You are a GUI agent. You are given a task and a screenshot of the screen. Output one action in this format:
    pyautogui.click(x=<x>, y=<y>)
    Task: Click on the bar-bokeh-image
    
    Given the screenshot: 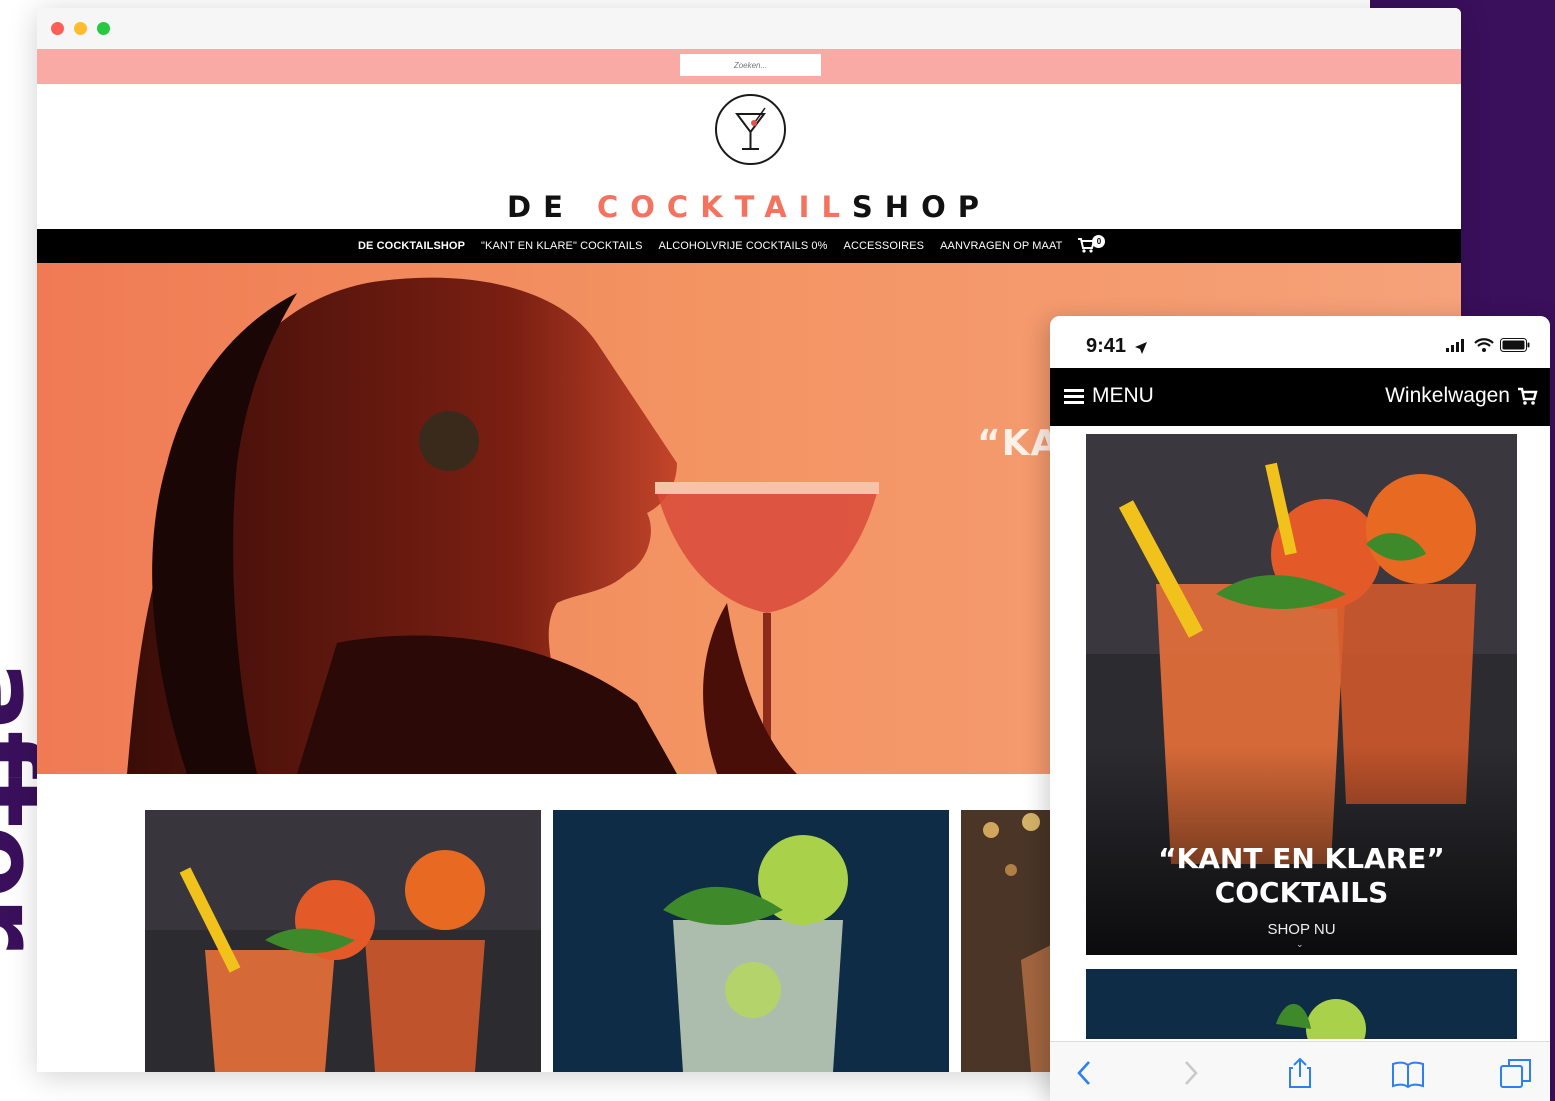 What is the action you would take?
    pyautogui.click(x=1011, y=941)
    